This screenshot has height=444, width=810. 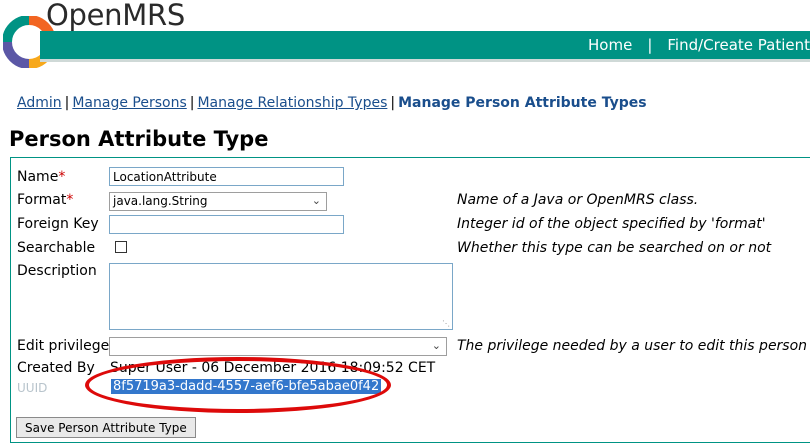 I want to click on searchable-checkbox, so click(x=121, y=247).